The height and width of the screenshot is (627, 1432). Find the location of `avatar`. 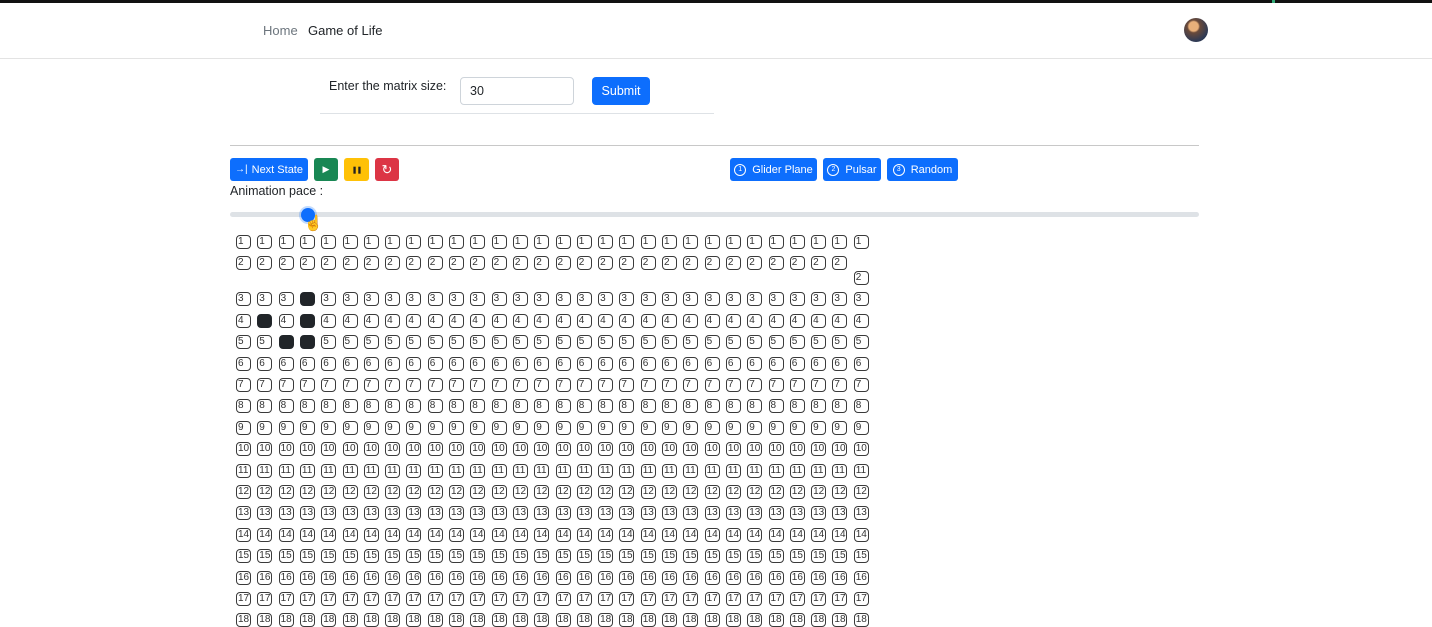

avatar is located at coordinates (1196, 30).